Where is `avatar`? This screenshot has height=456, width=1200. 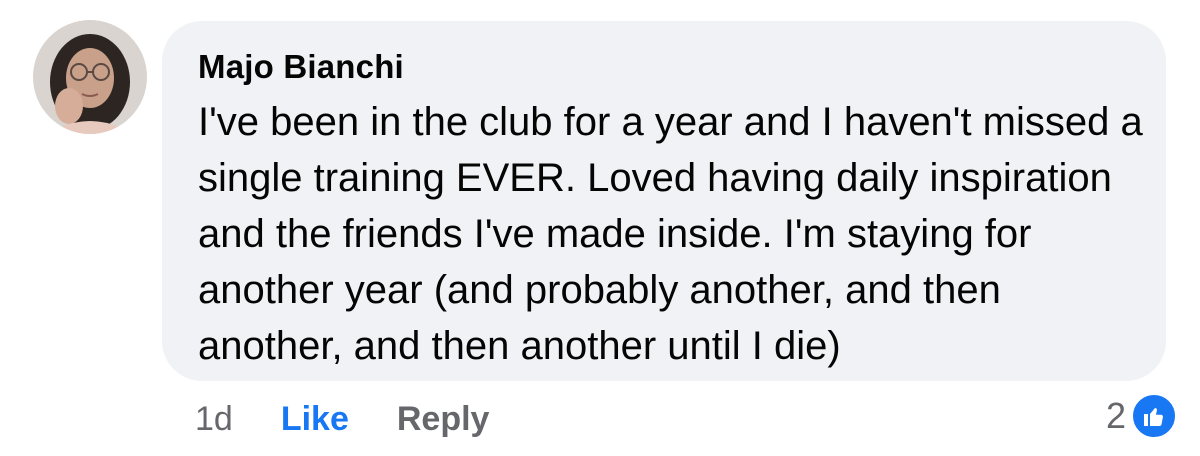 avatar is located at coordinates (90, 77).